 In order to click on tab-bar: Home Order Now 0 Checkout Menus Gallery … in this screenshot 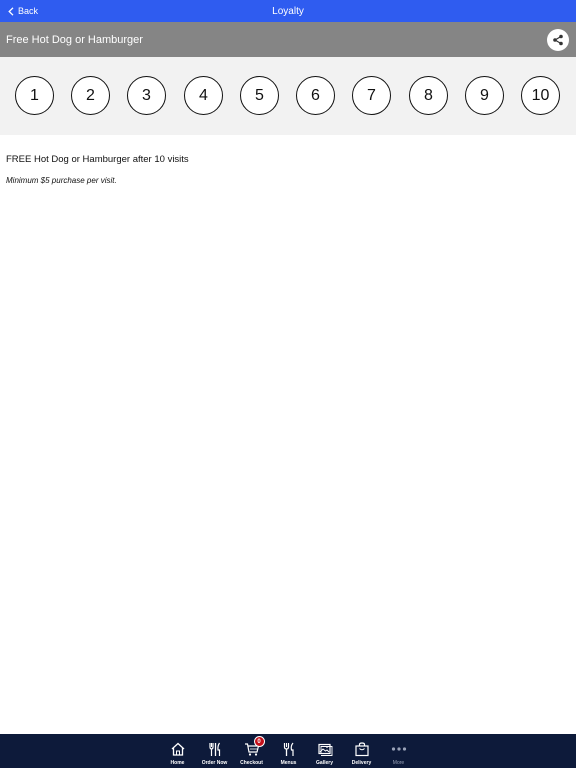, I will do `click(288, 751)`.